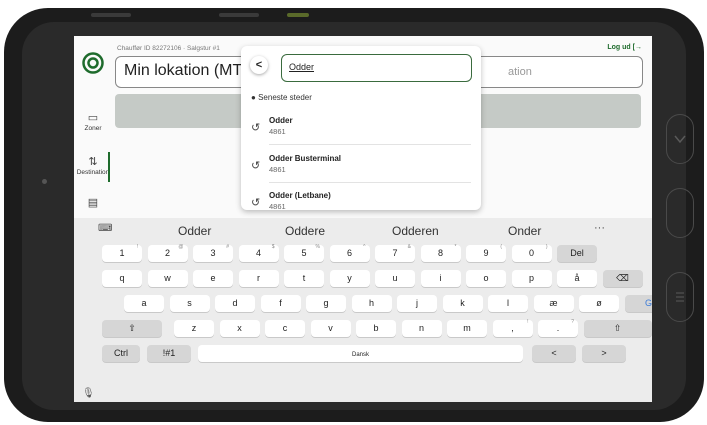 Image resolution: width=707 pixels, height=425 pixels. I want to click on key-q: q, so click(122, 278).